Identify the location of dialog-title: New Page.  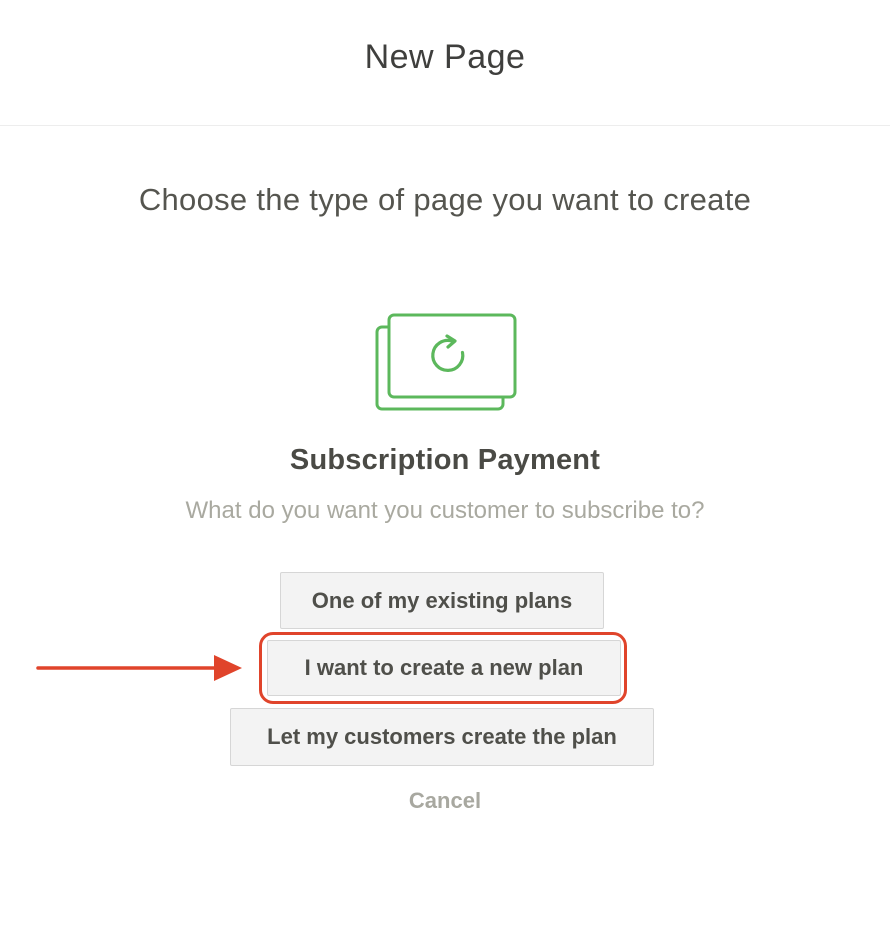
(445, 57).